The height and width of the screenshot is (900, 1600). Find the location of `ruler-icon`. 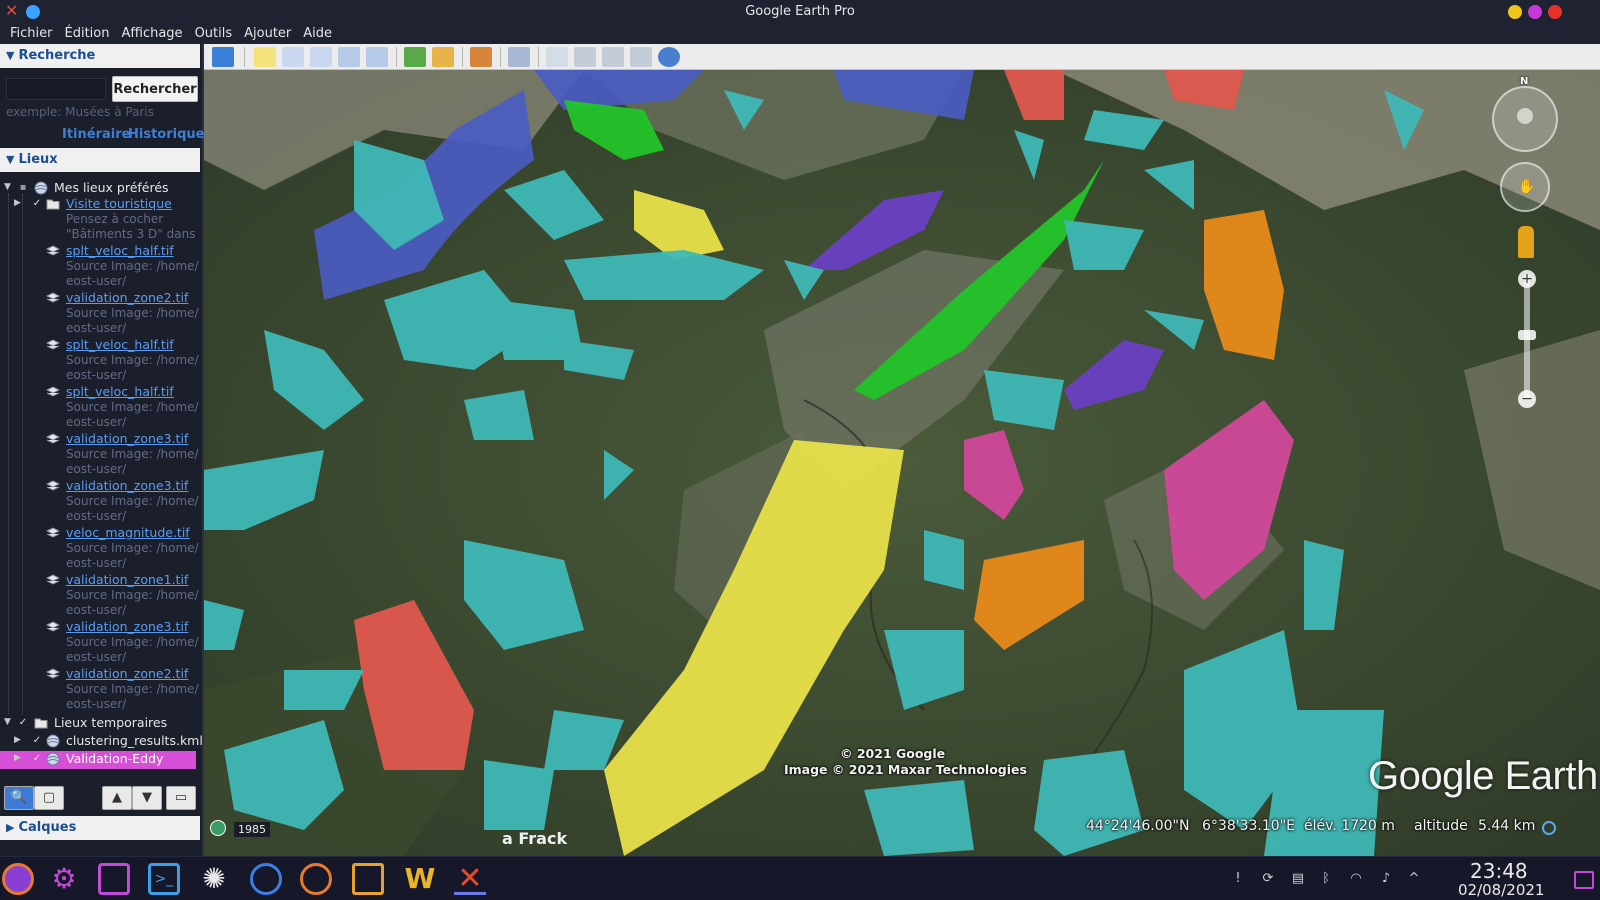

ruler-icon is located at coordinates (519, 57).